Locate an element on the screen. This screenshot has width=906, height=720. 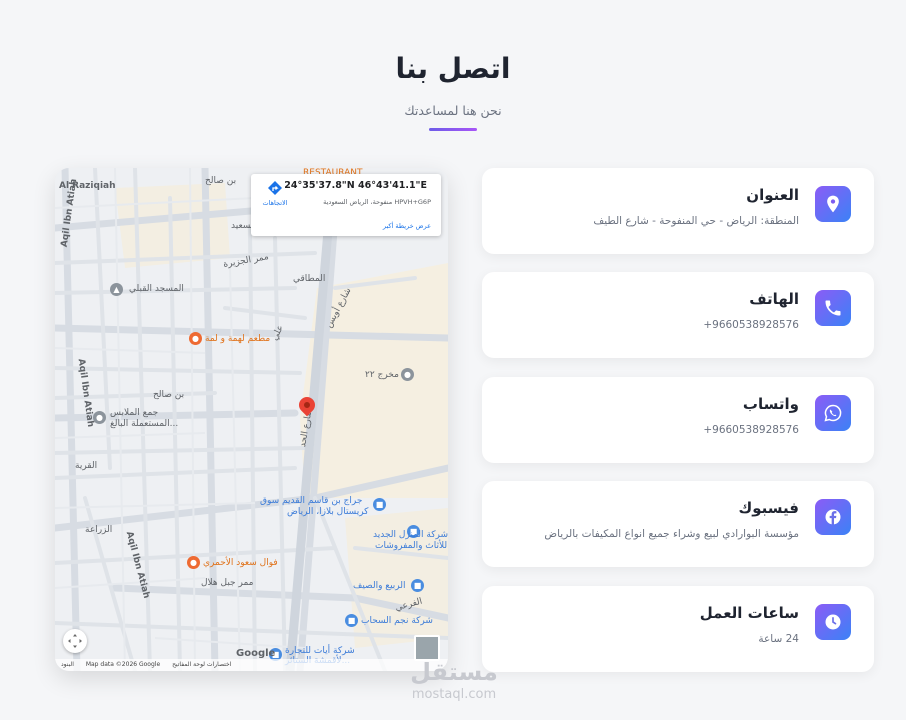
map-label-ayat-1: شركة أيات للتجارة is located at coordinates (320, 651).